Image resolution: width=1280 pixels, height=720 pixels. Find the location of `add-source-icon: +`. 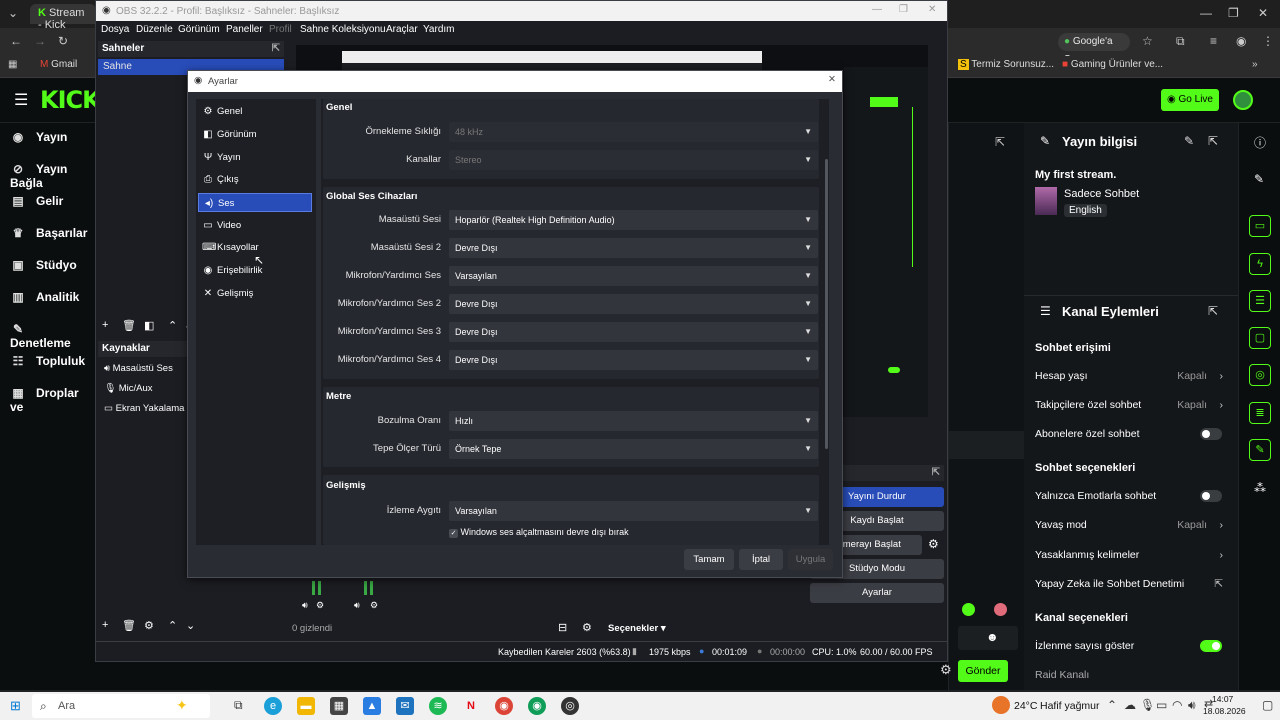

add-source-icon: + is located at coordinates (105, 625).